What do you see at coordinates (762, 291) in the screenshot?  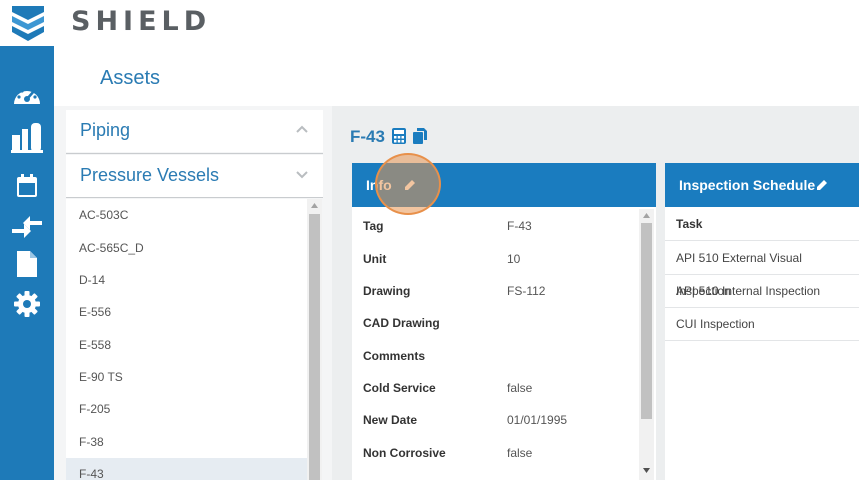 I see `schedule-task-row: API 510 Internal Inspection` at bounding box center [762, 291].